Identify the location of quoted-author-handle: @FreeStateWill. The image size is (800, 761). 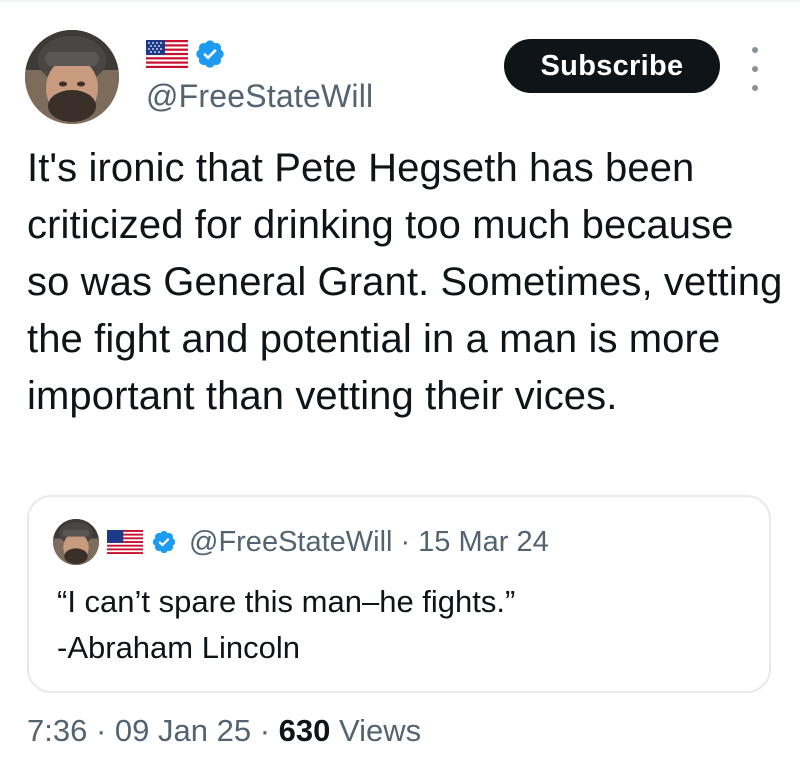
(290, 542).